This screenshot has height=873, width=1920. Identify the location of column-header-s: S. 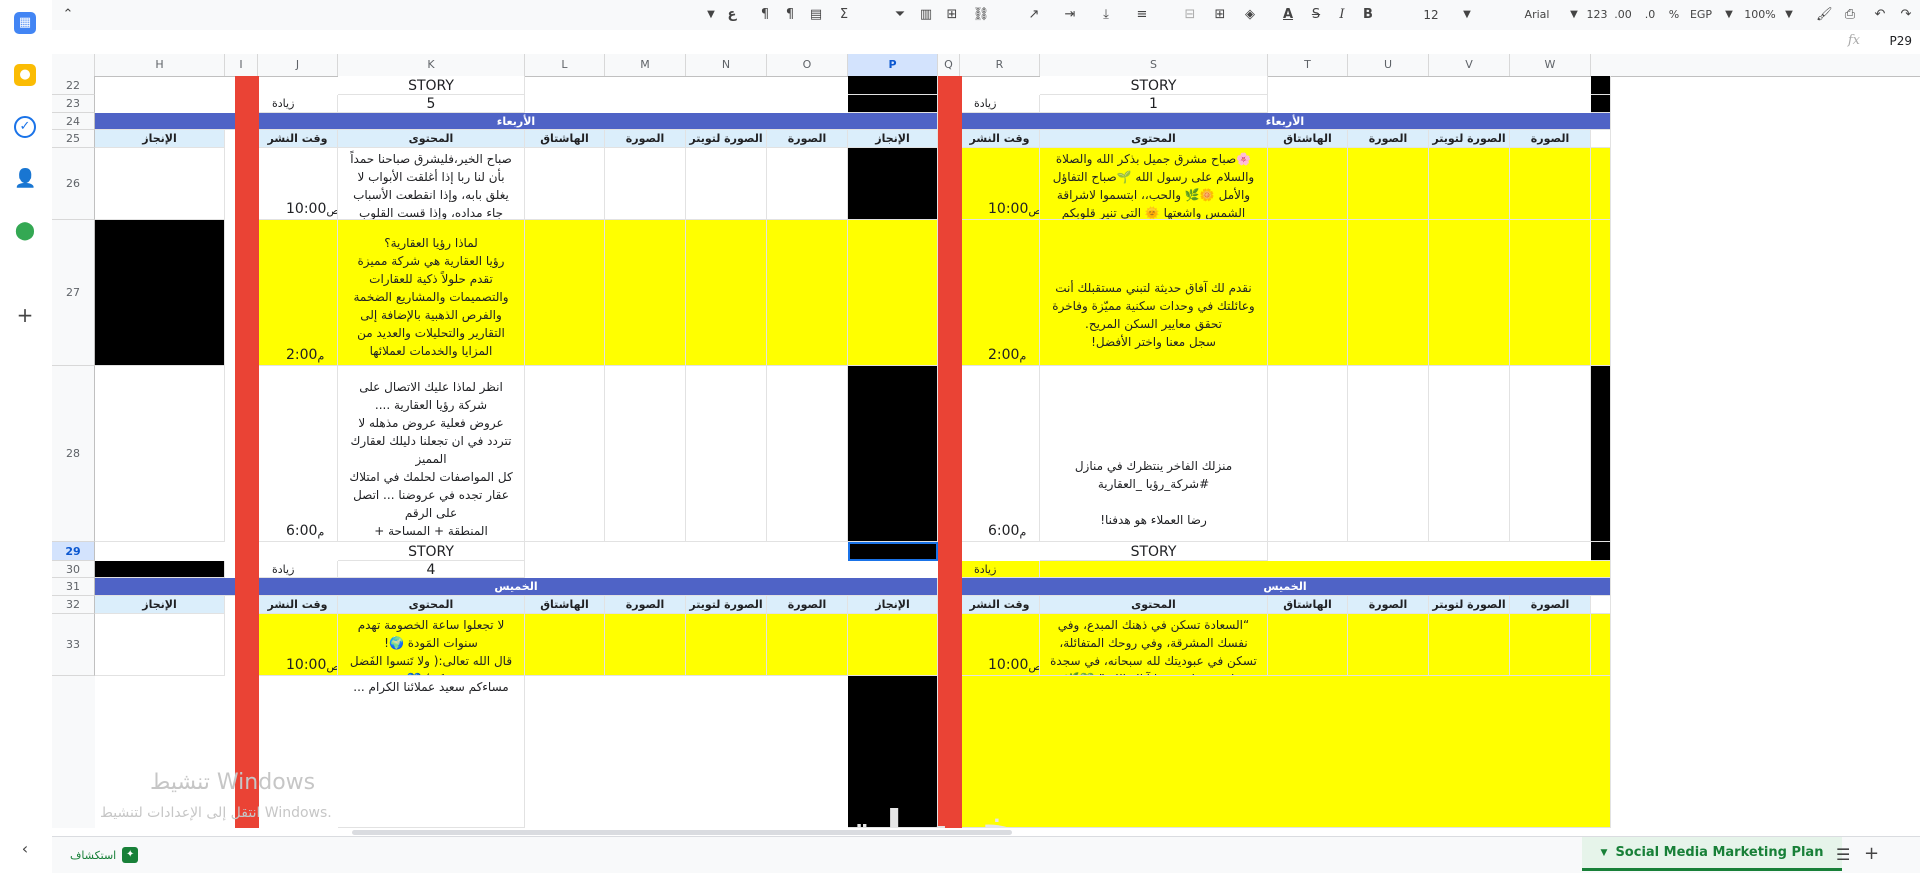
(1154, 65).